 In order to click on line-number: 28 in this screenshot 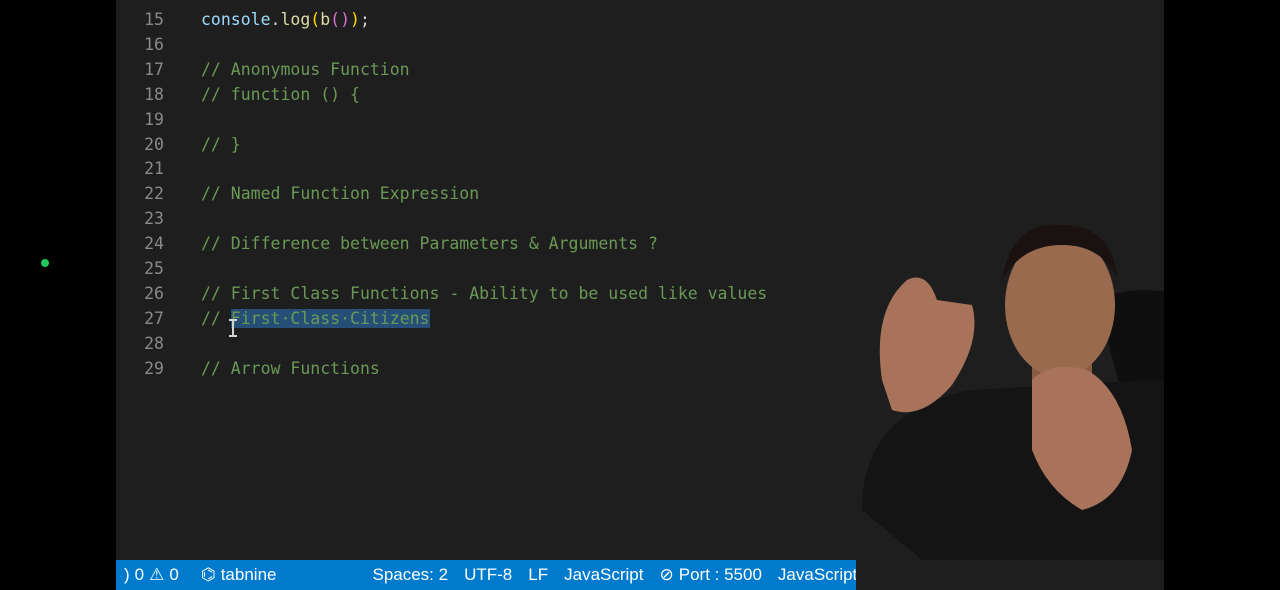, I will do `click(154, 343)`.